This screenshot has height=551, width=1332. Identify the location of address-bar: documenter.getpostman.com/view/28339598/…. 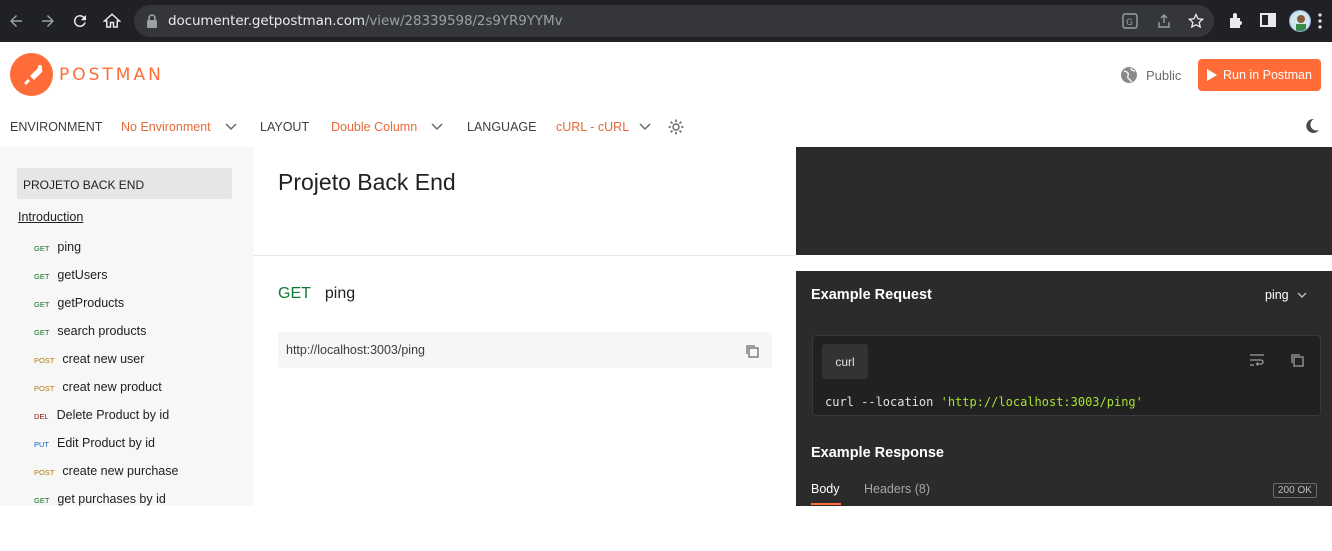
(674, 21).